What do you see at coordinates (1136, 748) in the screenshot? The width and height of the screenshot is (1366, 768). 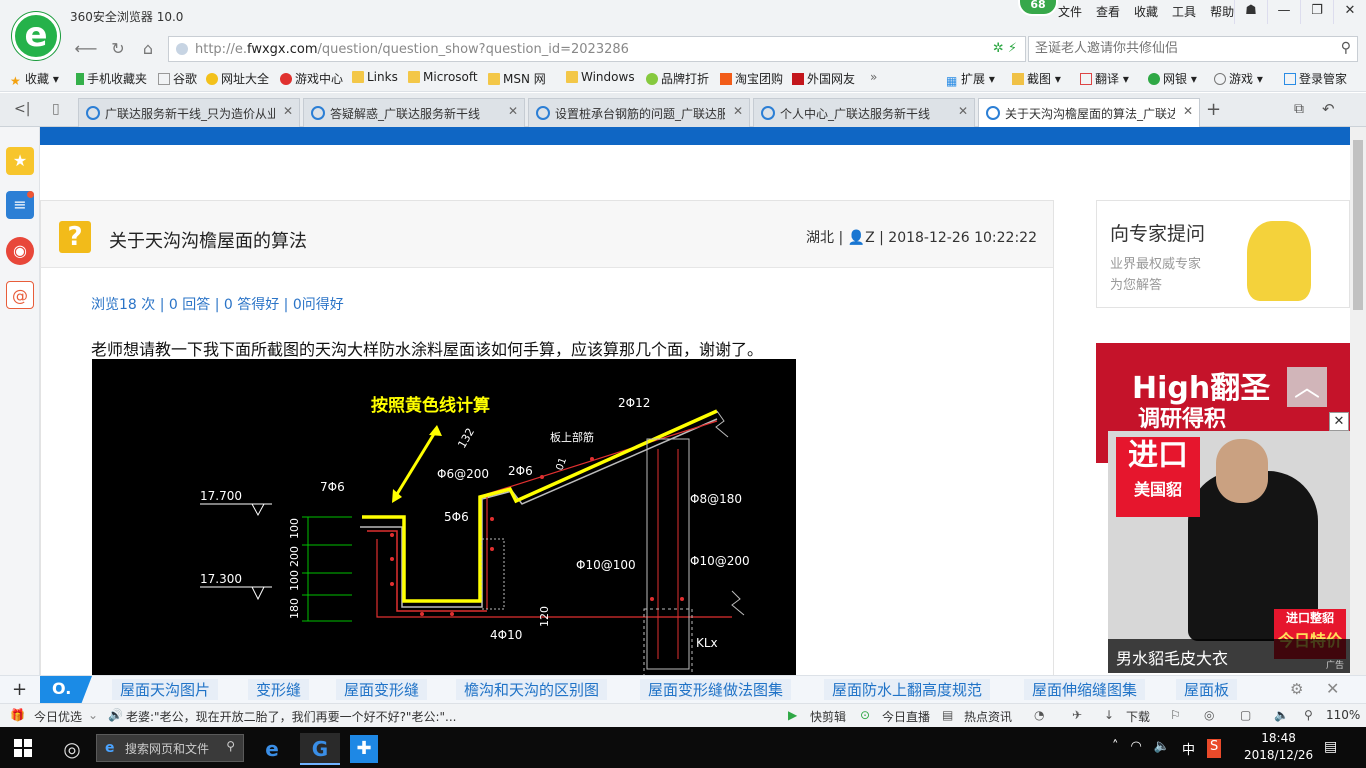 I see `network-tray-icon: ◠` at bounding box center [1136, 748].